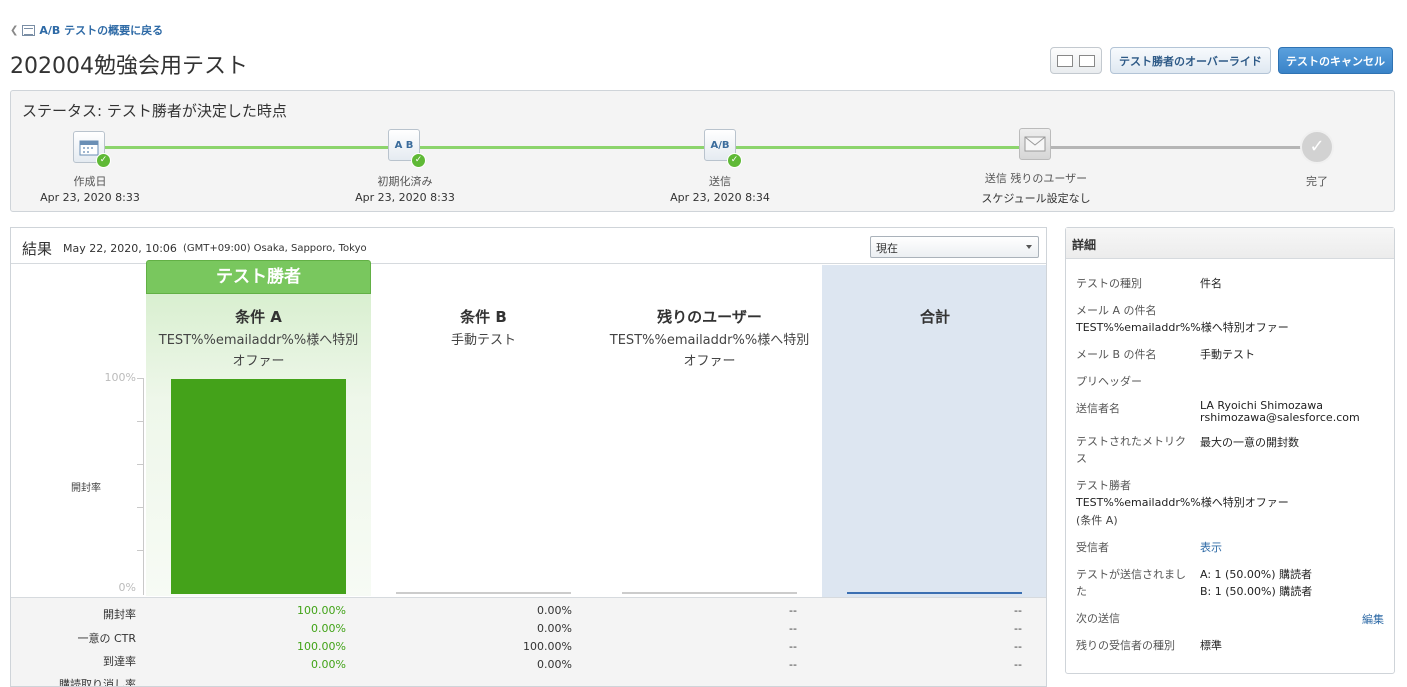  I want to click on column-name: 残りのユーザー, so click(709, 317).